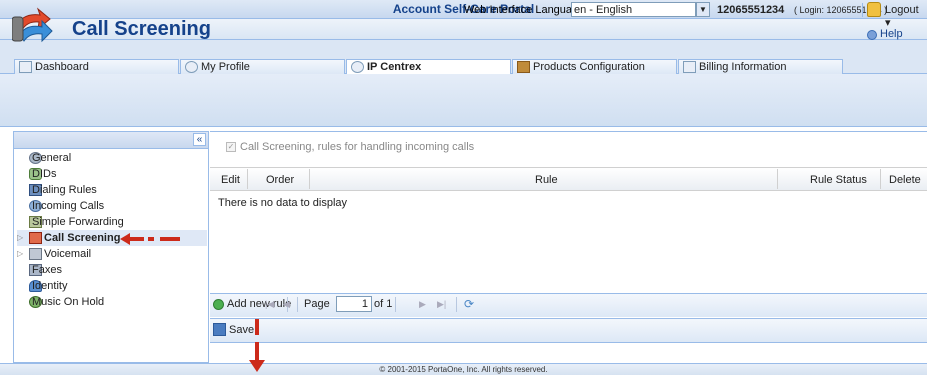 This screenshot has width=927, height=375. I want to click on column-rule-status: Rule Status, so click(838, 180).